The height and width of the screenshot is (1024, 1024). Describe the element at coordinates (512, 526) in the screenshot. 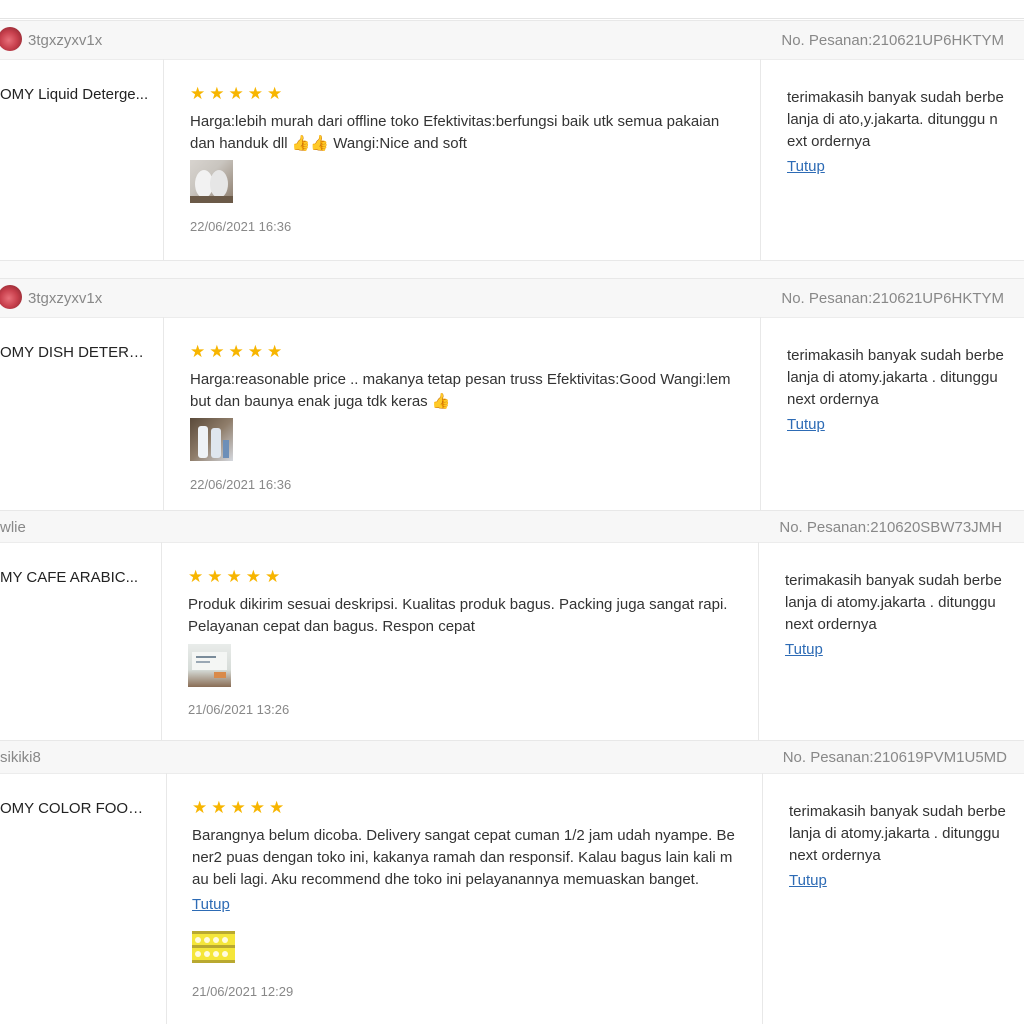

I see `review-header: wlie No. Pesanan:210620SBW73JMH` at that location.